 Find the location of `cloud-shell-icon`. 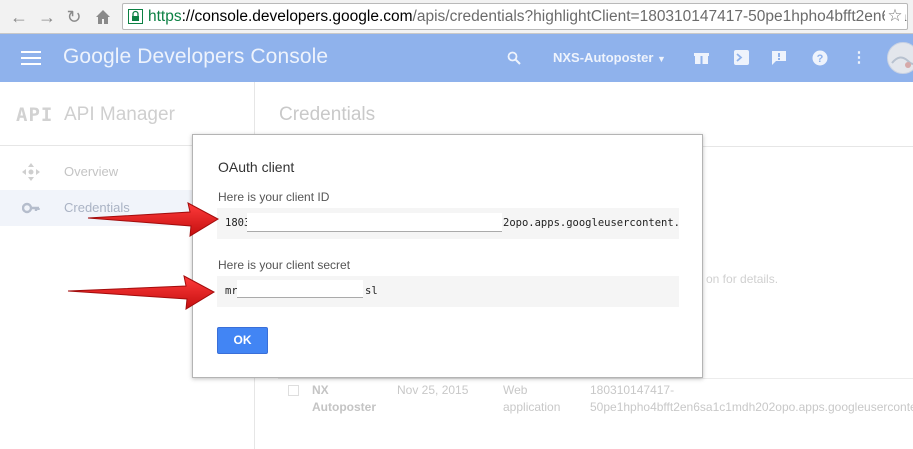

cloud-shell-icon is located at coordinates (741, 58).